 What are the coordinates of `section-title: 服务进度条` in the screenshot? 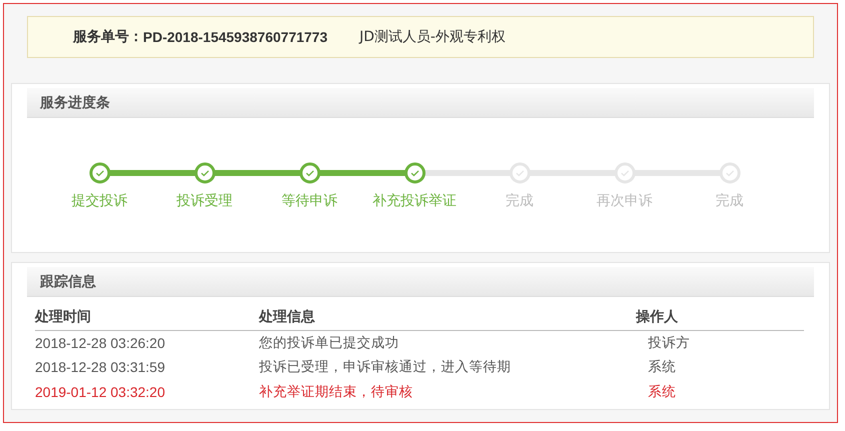 It's located at (75, 103).